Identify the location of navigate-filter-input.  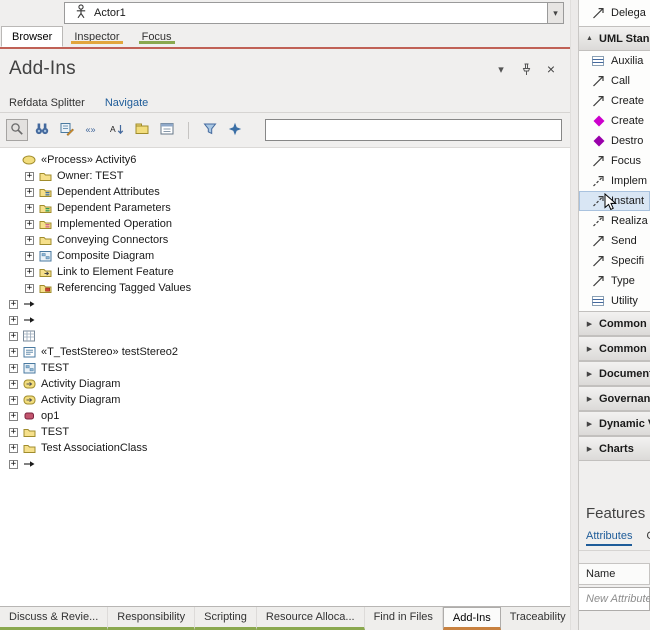
(413, 130).